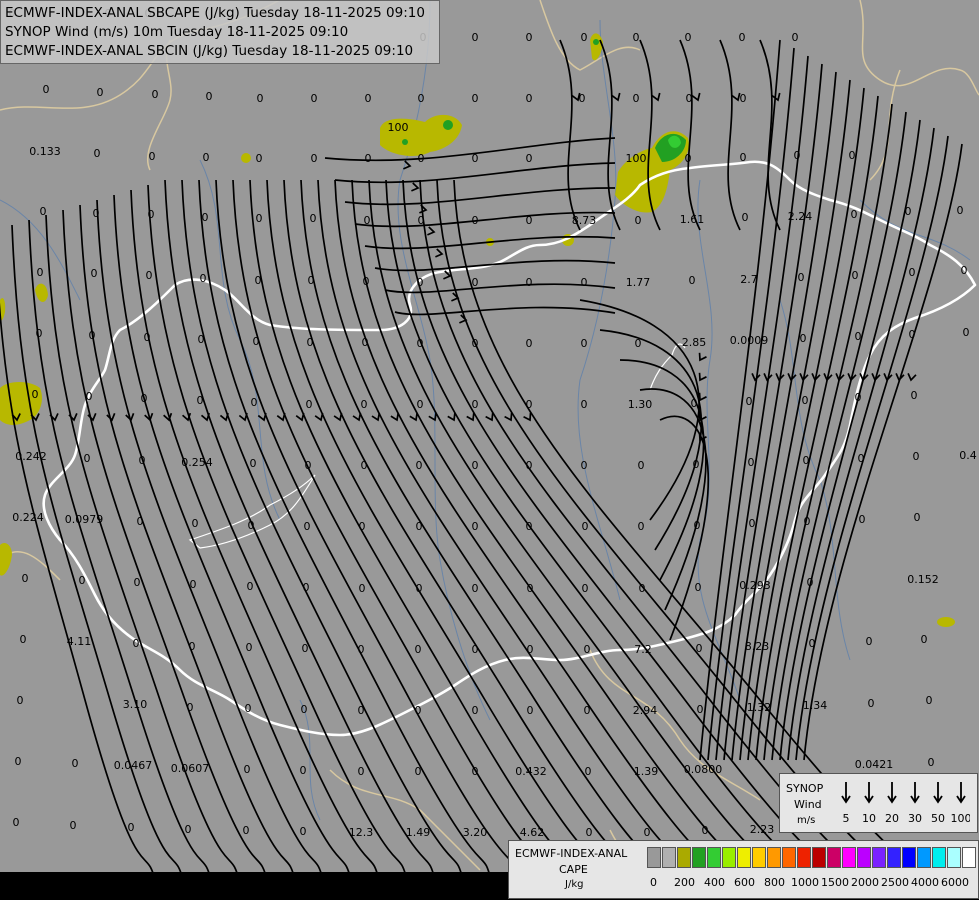 The width and height of the screenshot is (979, 900). What do you see at coordinates (692, 219) in the screenshot?
I see `cape-value: 1.61` at bounding box center [692, 219].